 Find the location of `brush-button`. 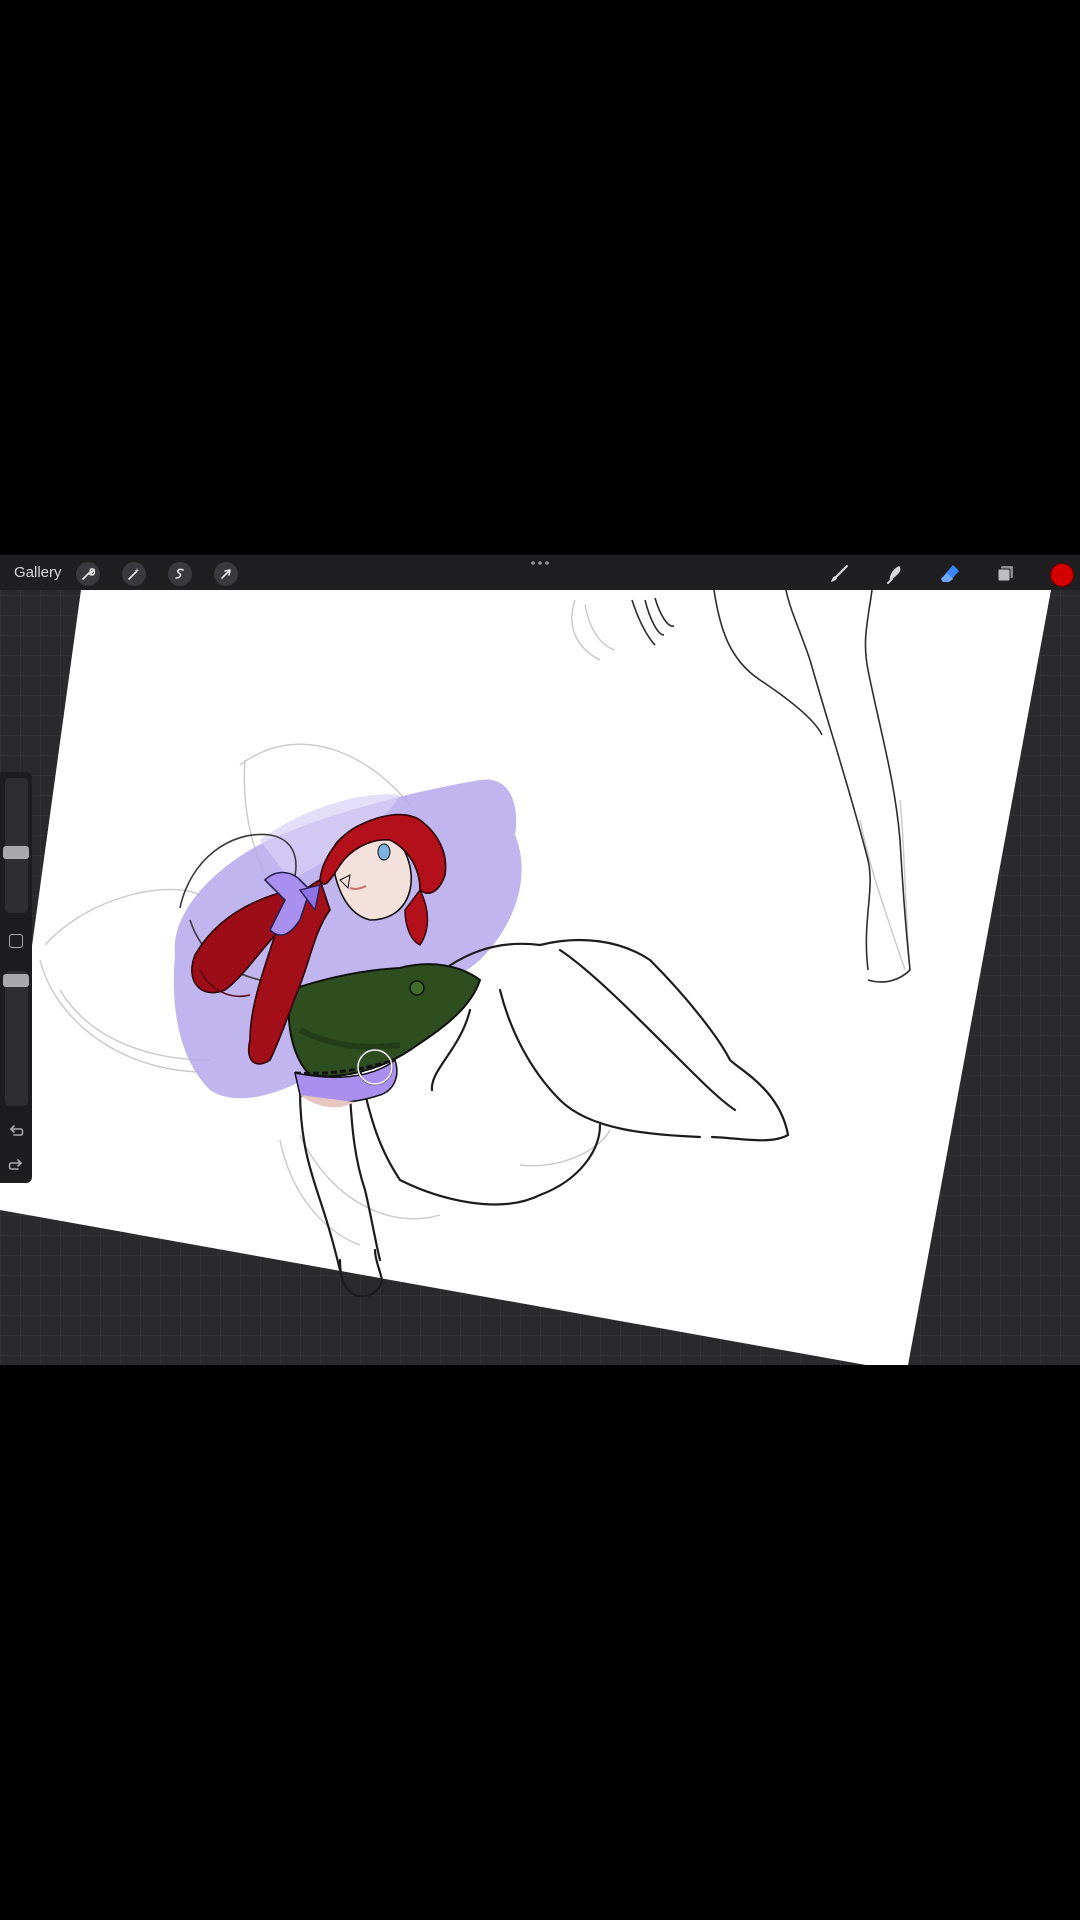

brush-button is located at coordinates (839, 574).